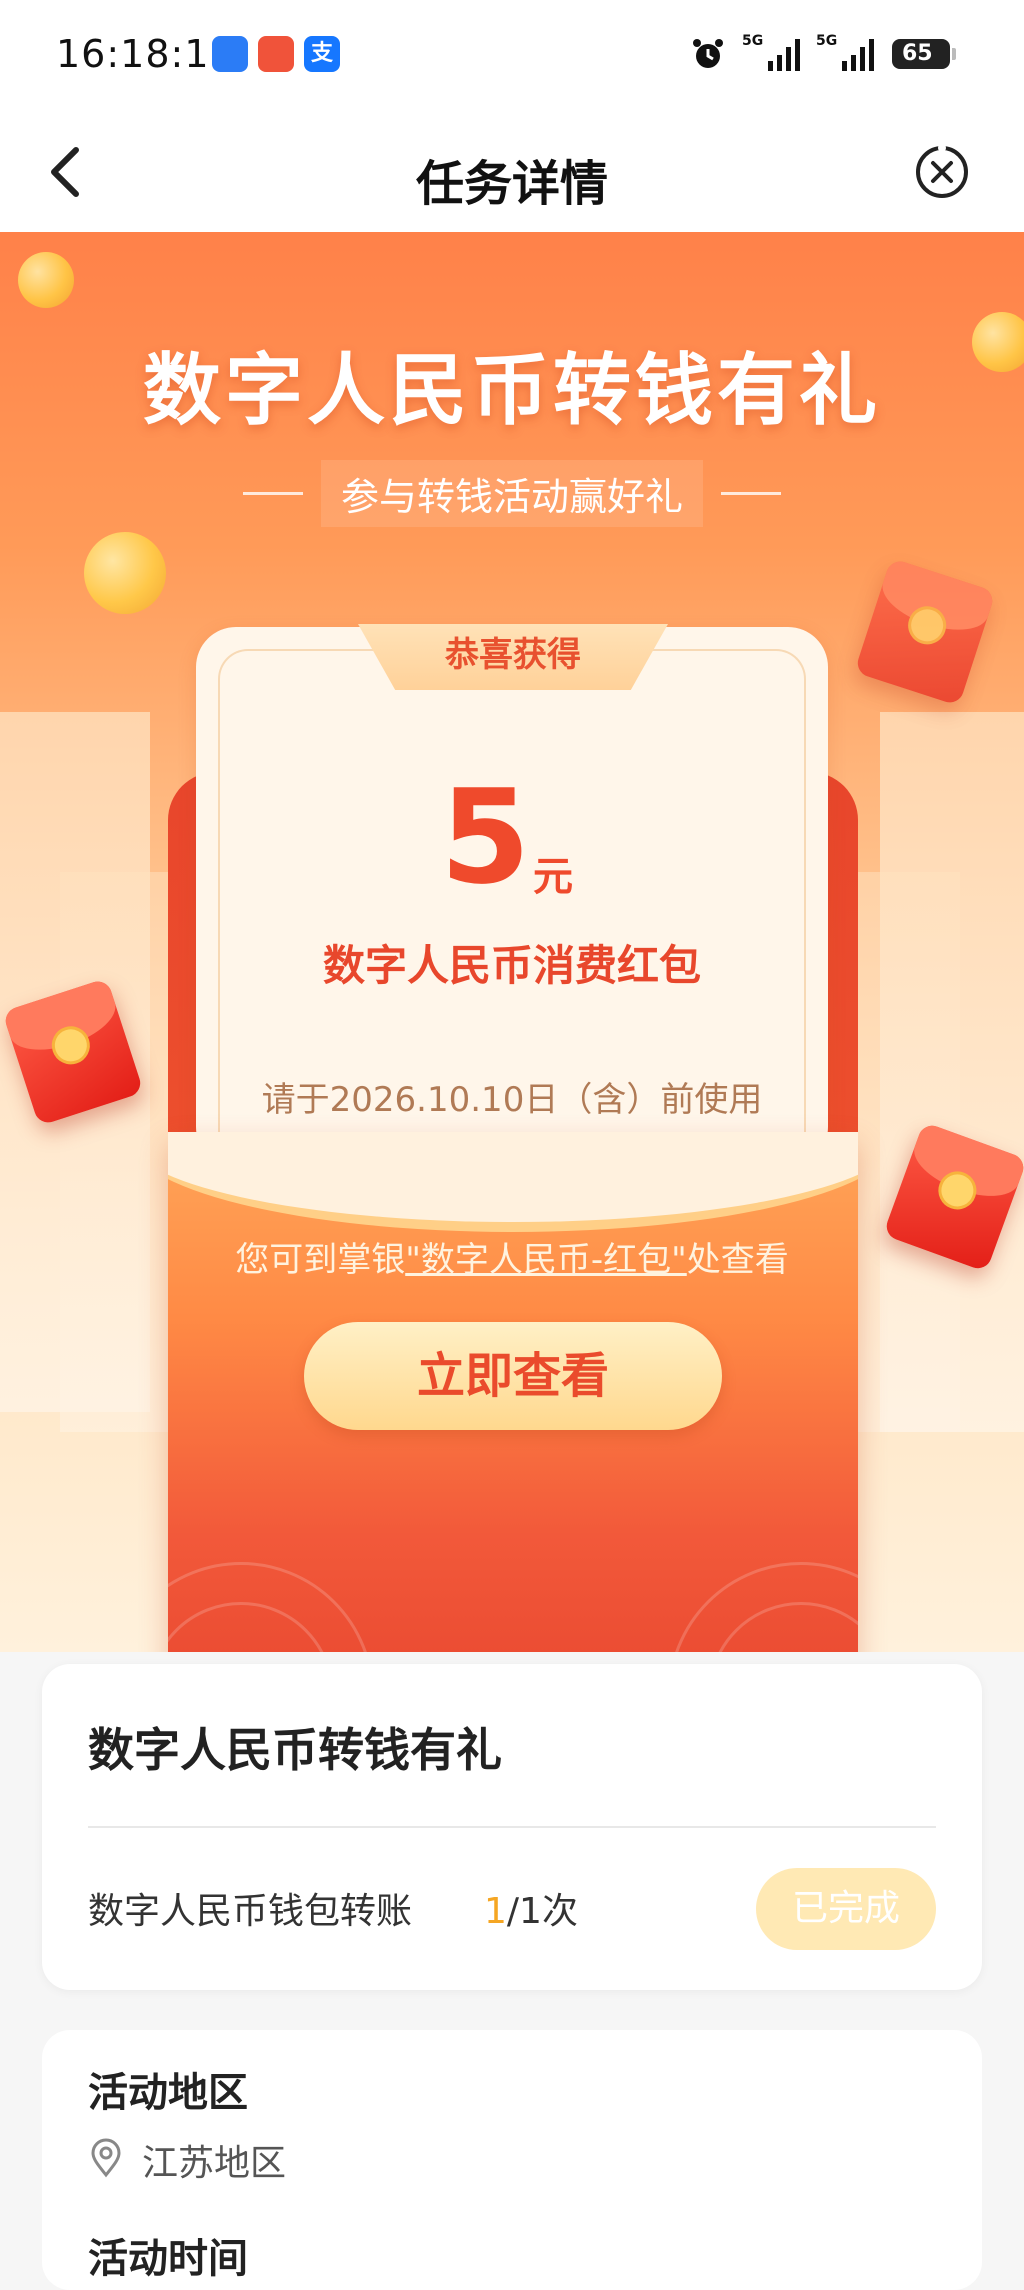 The image size is (1024, 2290). I want to click on reward-unit: 元, so click(553, 877).